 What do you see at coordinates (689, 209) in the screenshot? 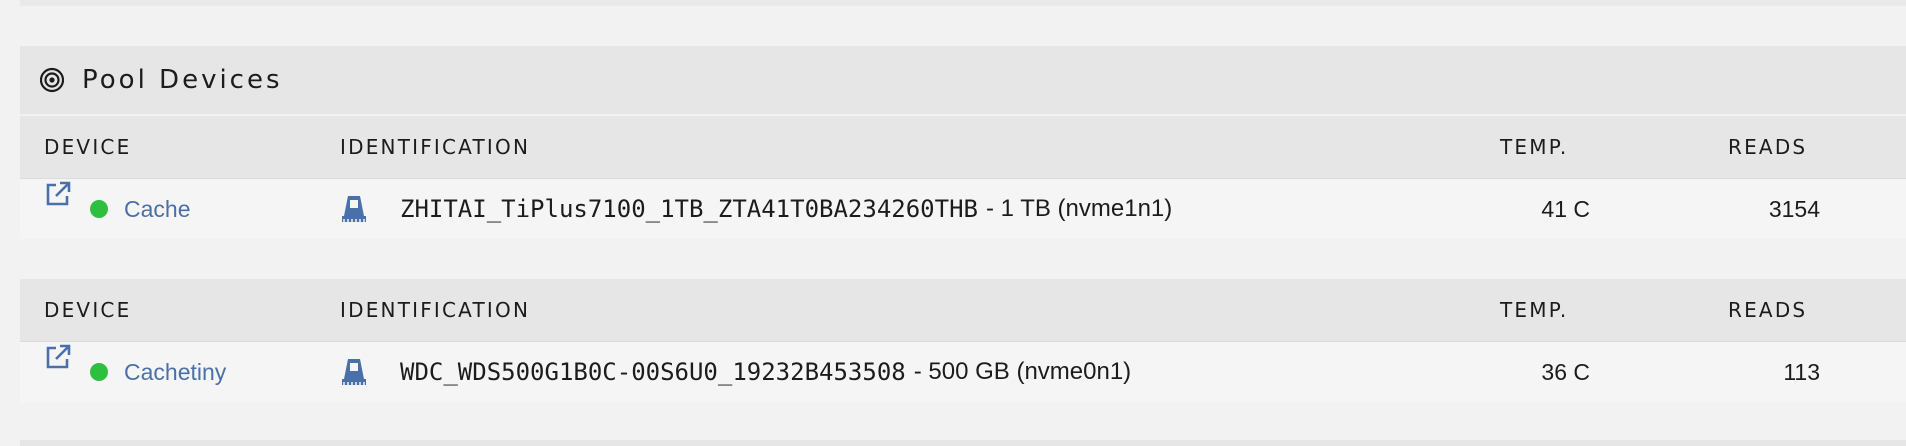
I see `device-model: ZHITAI_TiPlus7100_1TB_ZTA41T0BA234260THB` at bounding box center [689, 209].